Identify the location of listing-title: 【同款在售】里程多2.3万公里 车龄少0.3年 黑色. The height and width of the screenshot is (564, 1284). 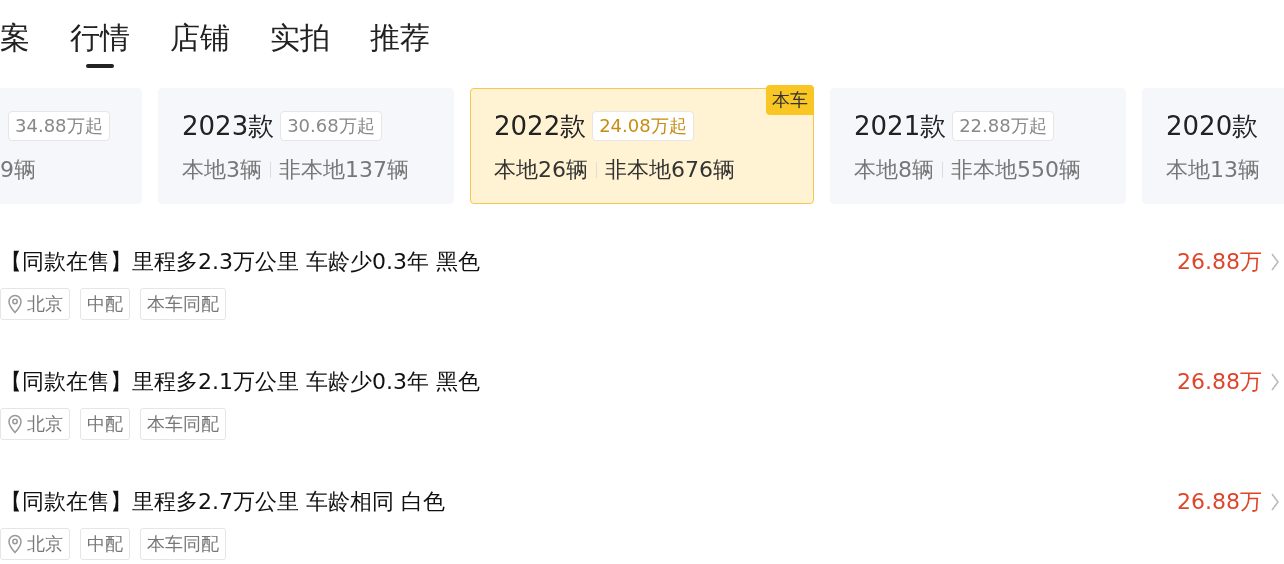
(588, 262).